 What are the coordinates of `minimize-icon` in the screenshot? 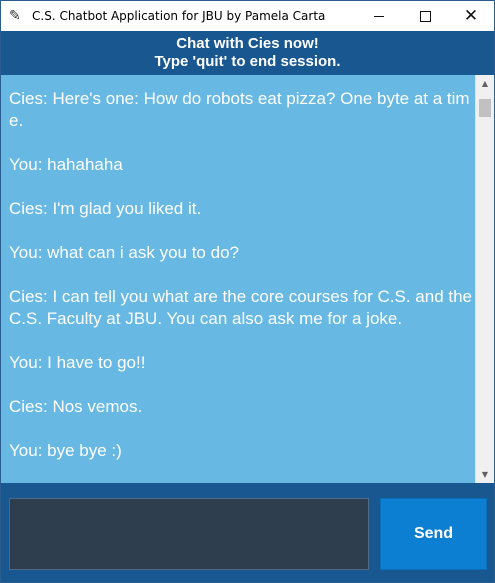 It's located at (379, 16).